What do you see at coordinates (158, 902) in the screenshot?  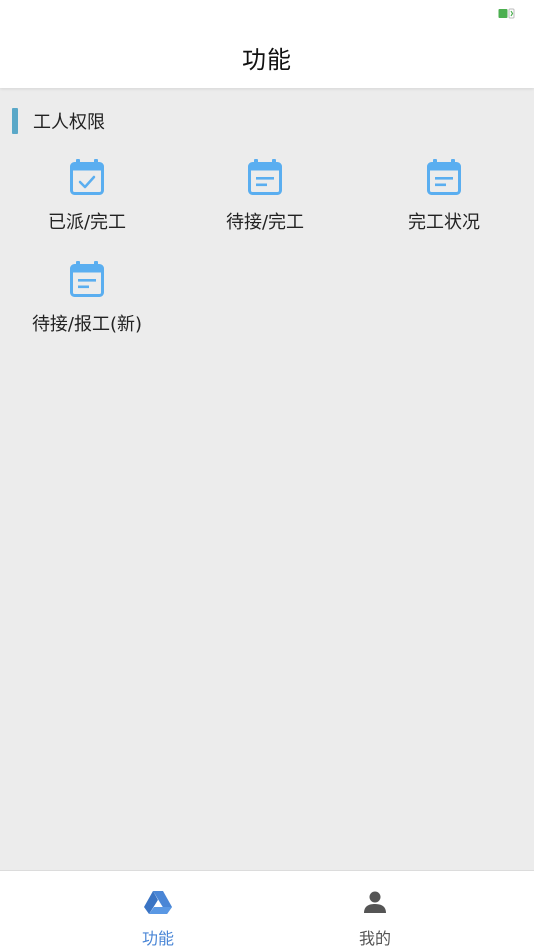 I see `drive-triangle-icon` at bounding box center [158, 902].